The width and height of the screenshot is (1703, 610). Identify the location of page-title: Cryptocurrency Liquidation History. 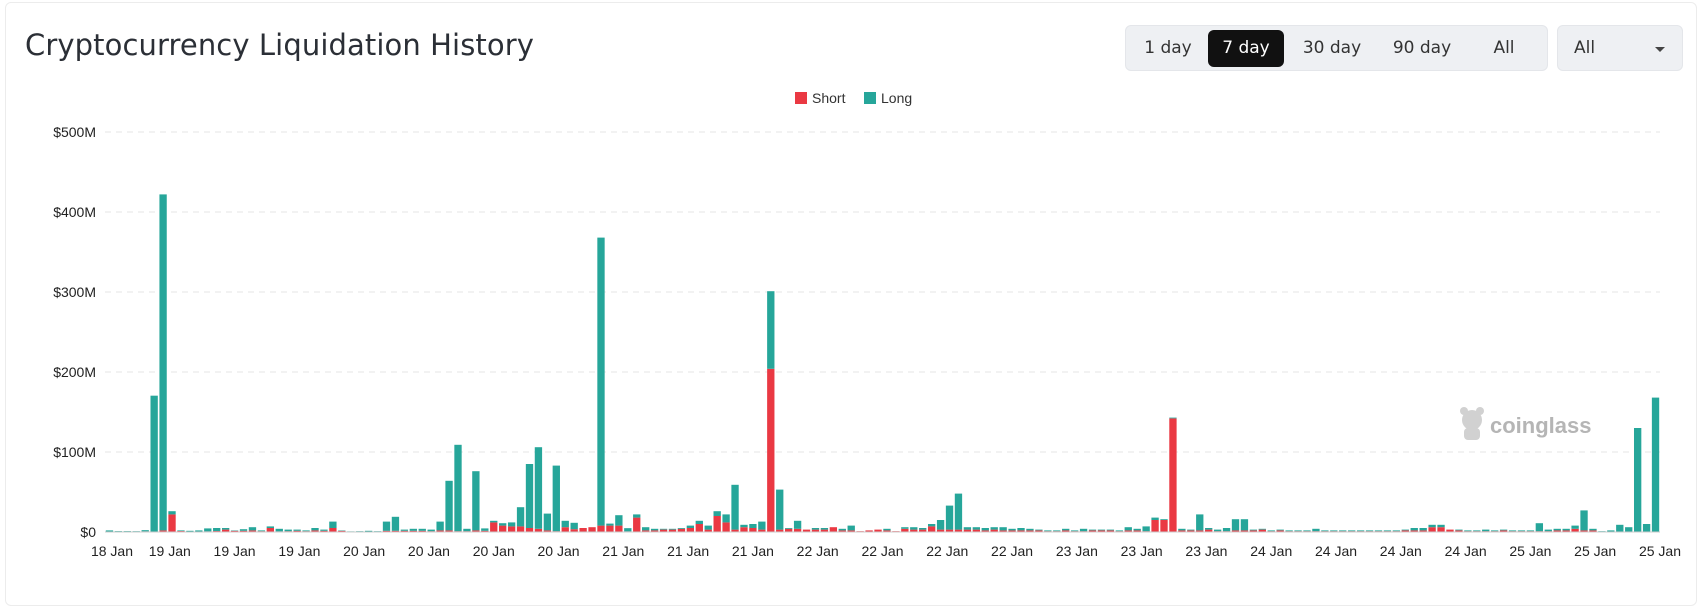
(280, 45).